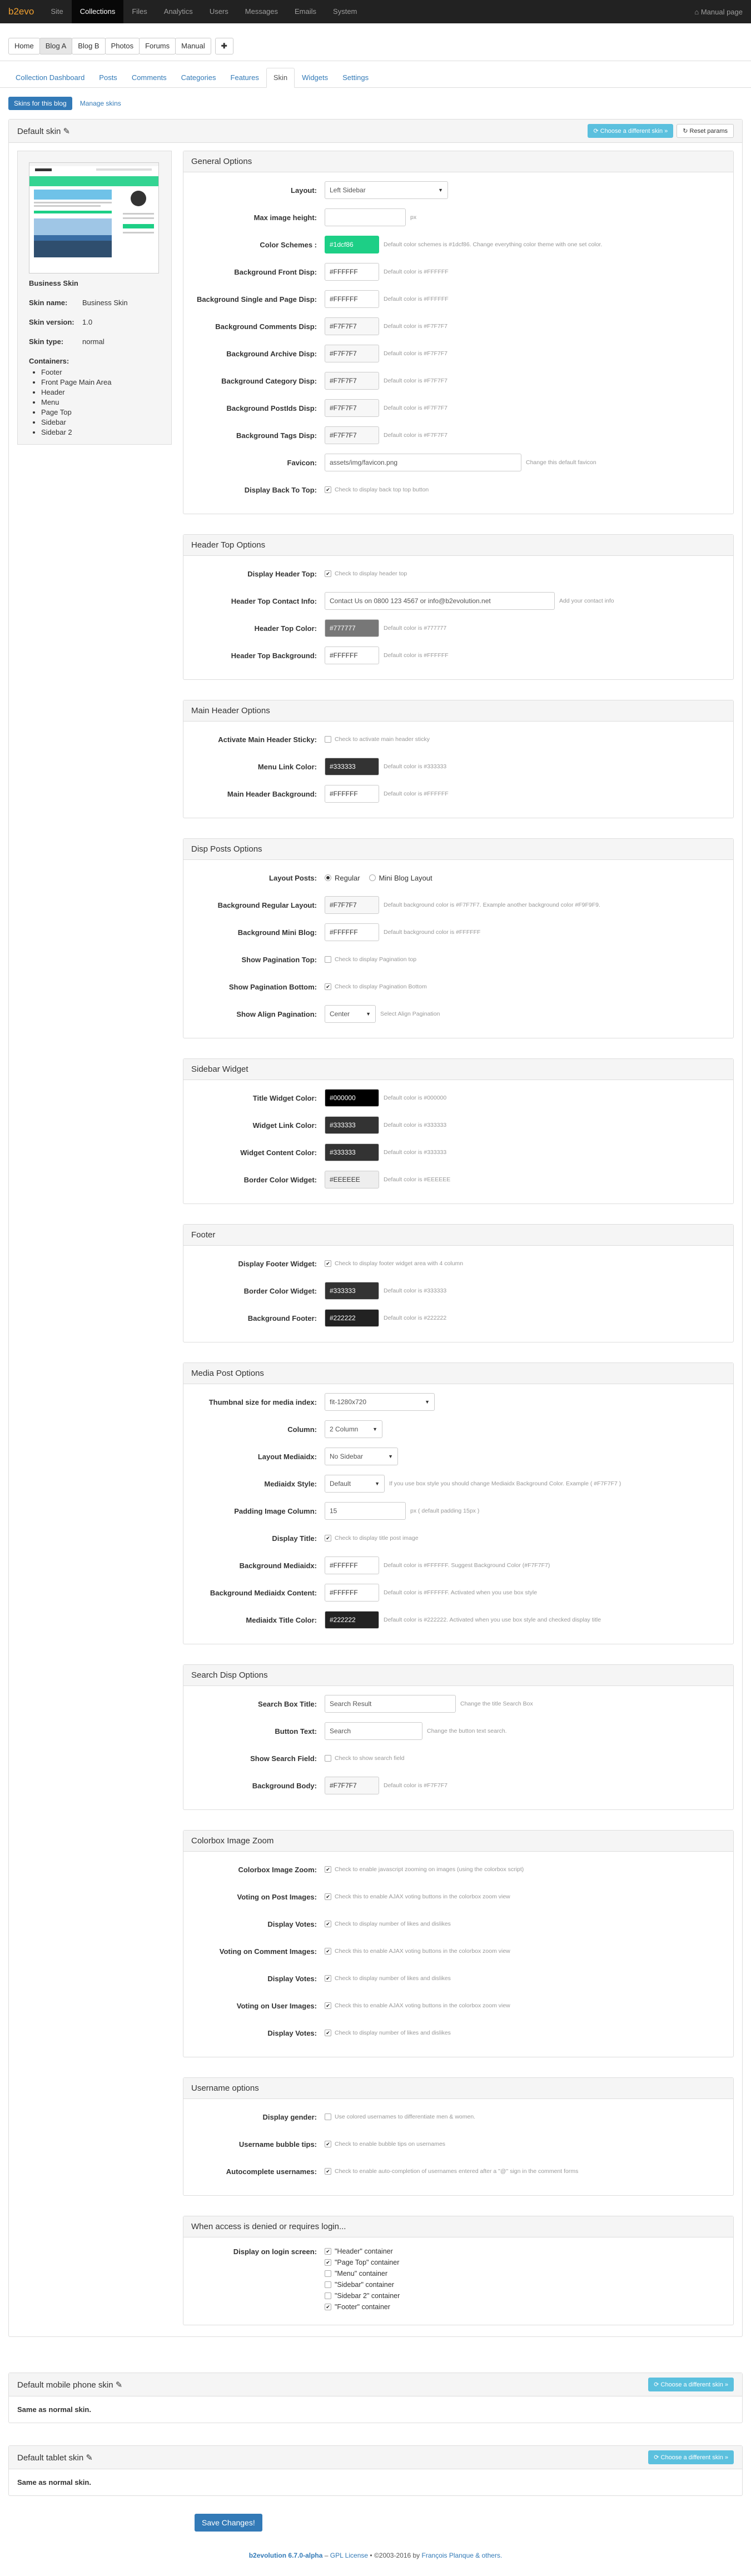 The image size is (751, 2576). What do you see at coordinates (157, 46) in the screenshot?
I see `collection-tab-forums: Forums` at bounding box center [157, 46].